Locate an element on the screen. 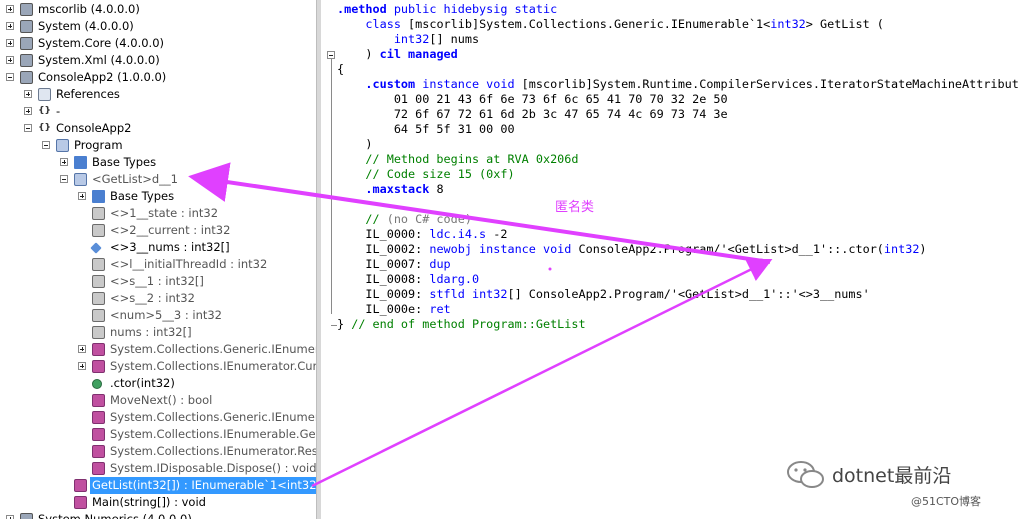  tree-node: System.Numerics (4.0.0.0) is located at coordinates (158, 515).